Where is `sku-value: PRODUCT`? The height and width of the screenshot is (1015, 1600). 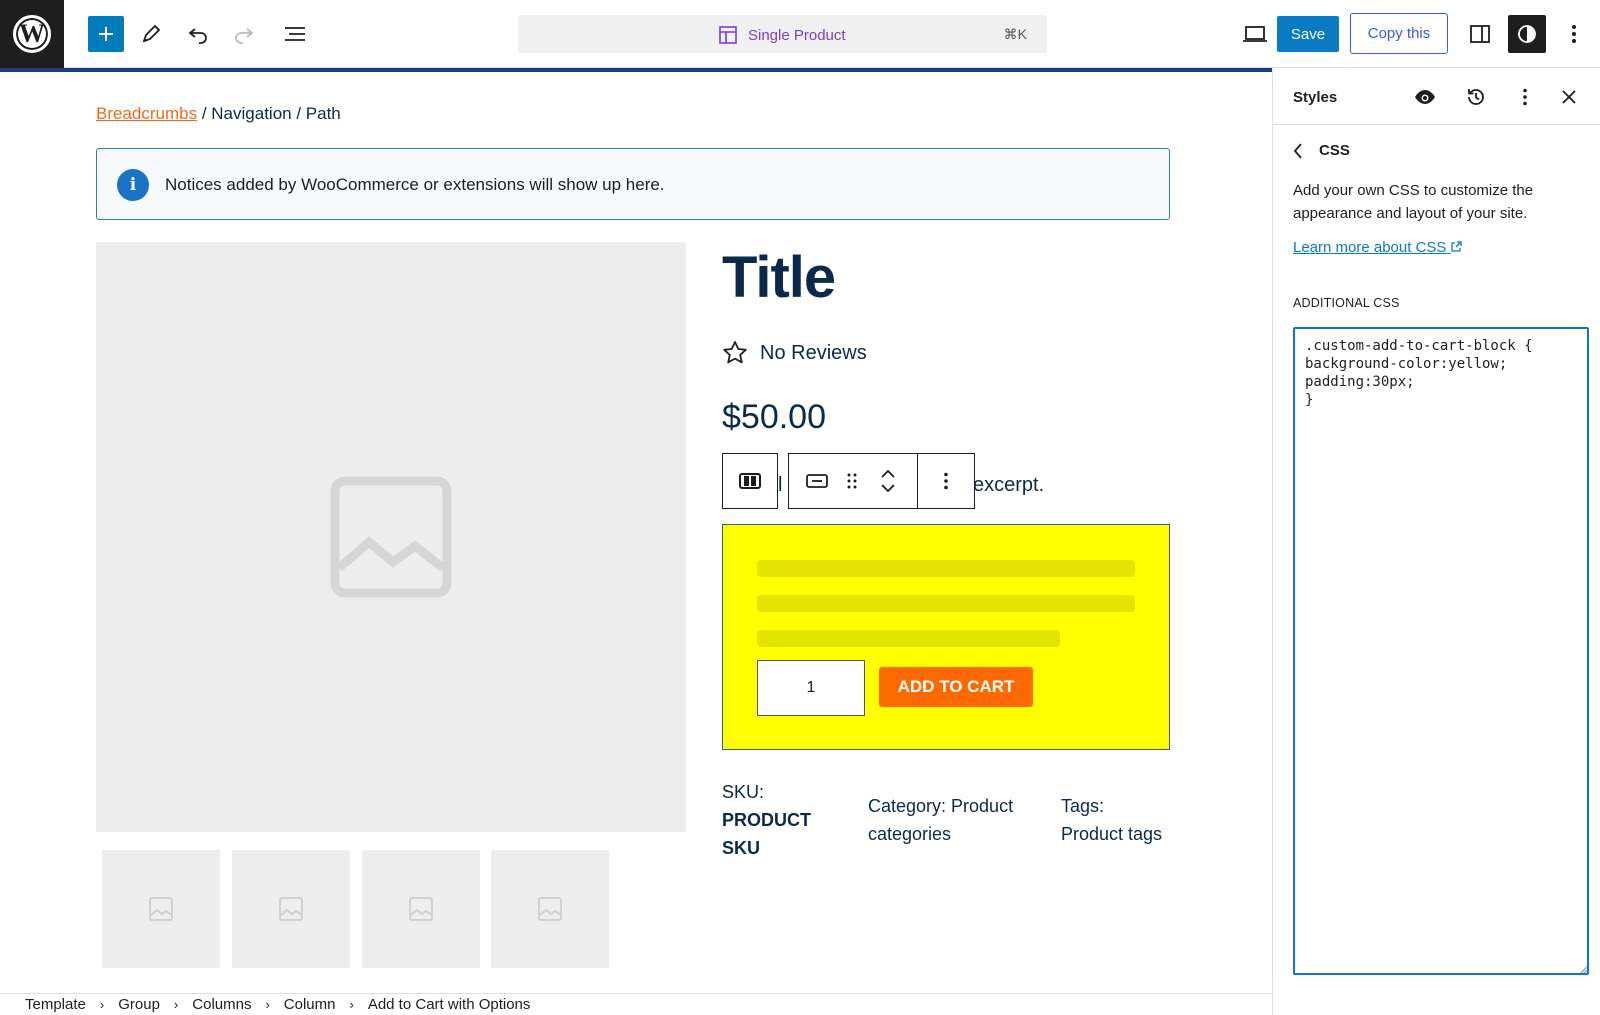
sku-value: PRODUCT is located at coordinates (766, 820).